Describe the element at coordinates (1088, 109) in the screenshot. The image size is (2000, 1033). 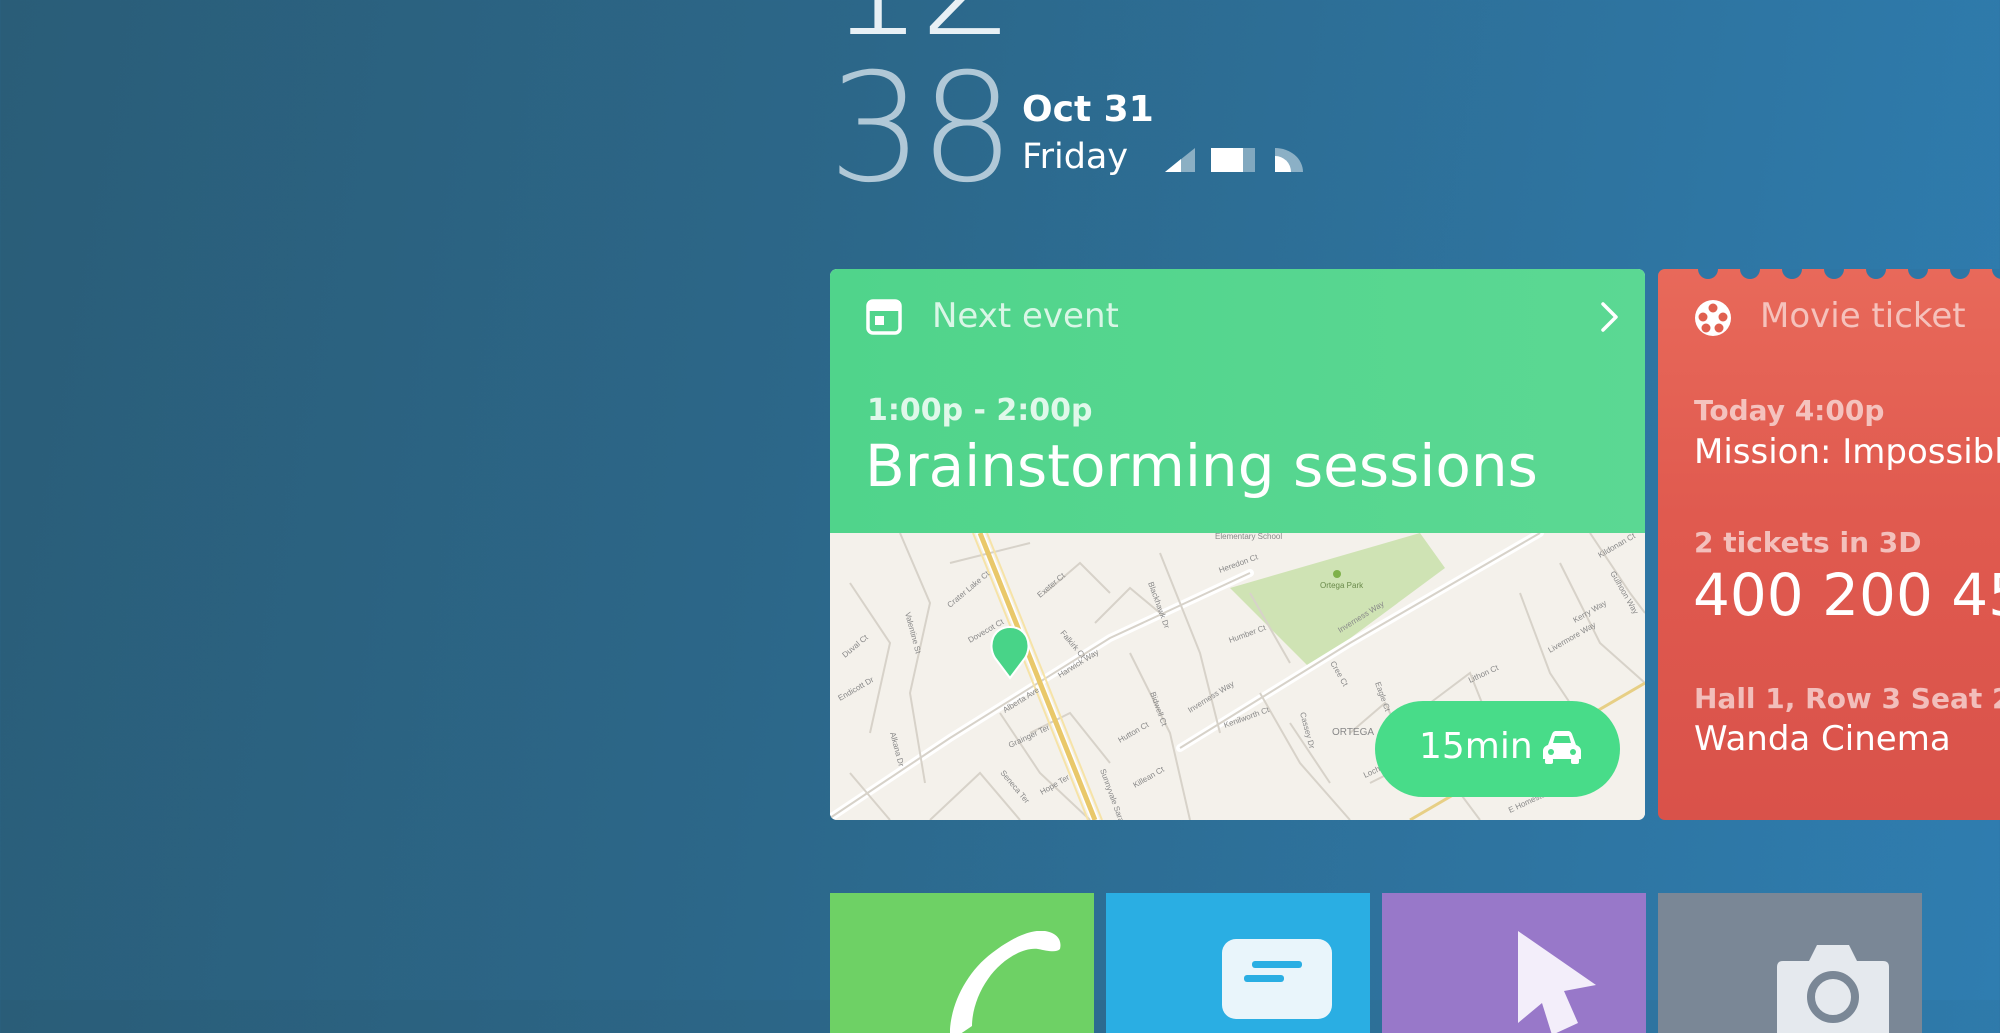
I see `date-label: Oct 31` at that location.